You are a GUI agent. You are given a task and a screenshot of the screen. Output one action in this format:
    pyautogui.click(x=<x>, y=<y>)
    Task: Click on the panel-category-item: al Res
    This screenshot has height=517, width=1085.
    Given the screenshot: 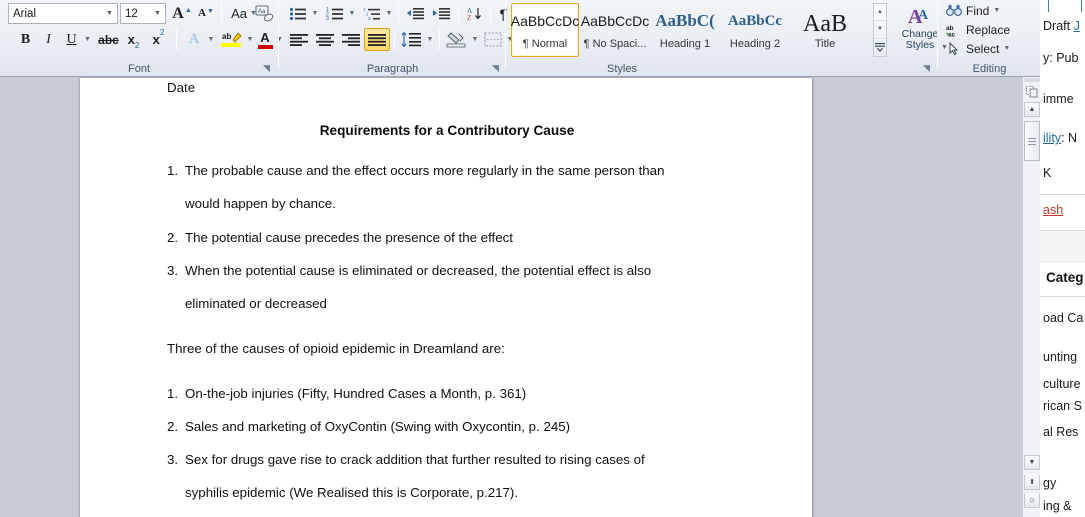 What is the action you would take?
    pyautogui.click(x=1060, y=432)
    